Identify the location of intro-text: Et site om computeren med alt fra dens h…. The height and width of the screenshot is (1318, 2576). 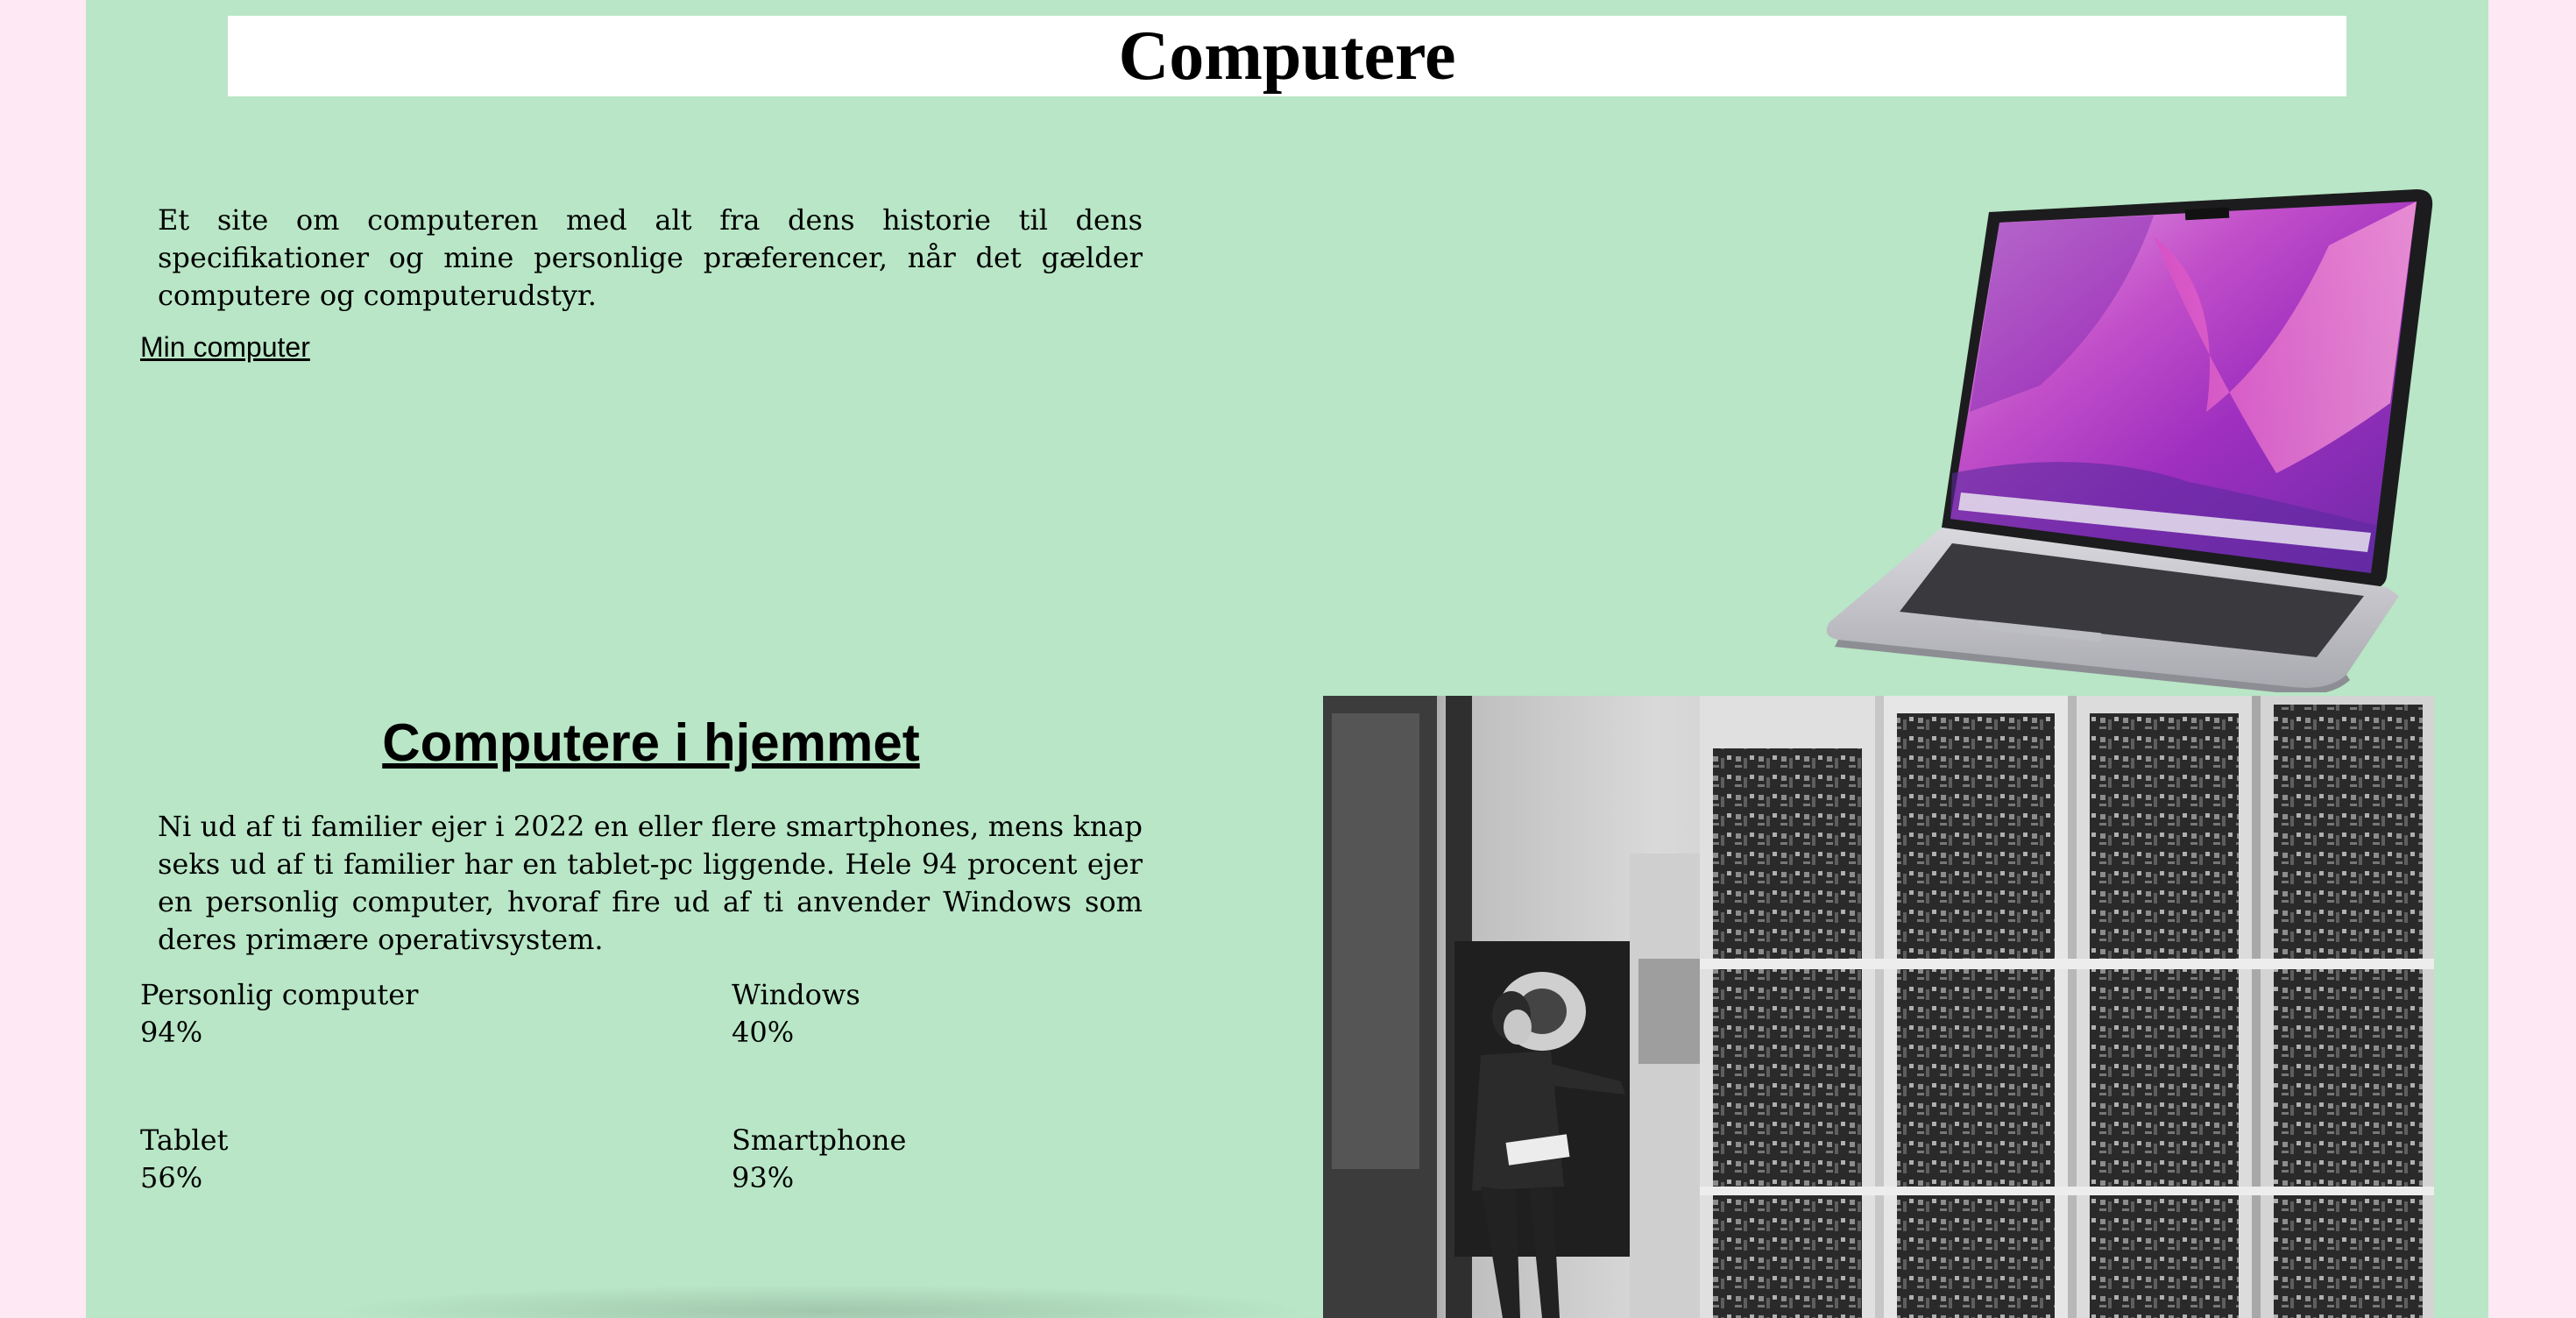
(650, 257).